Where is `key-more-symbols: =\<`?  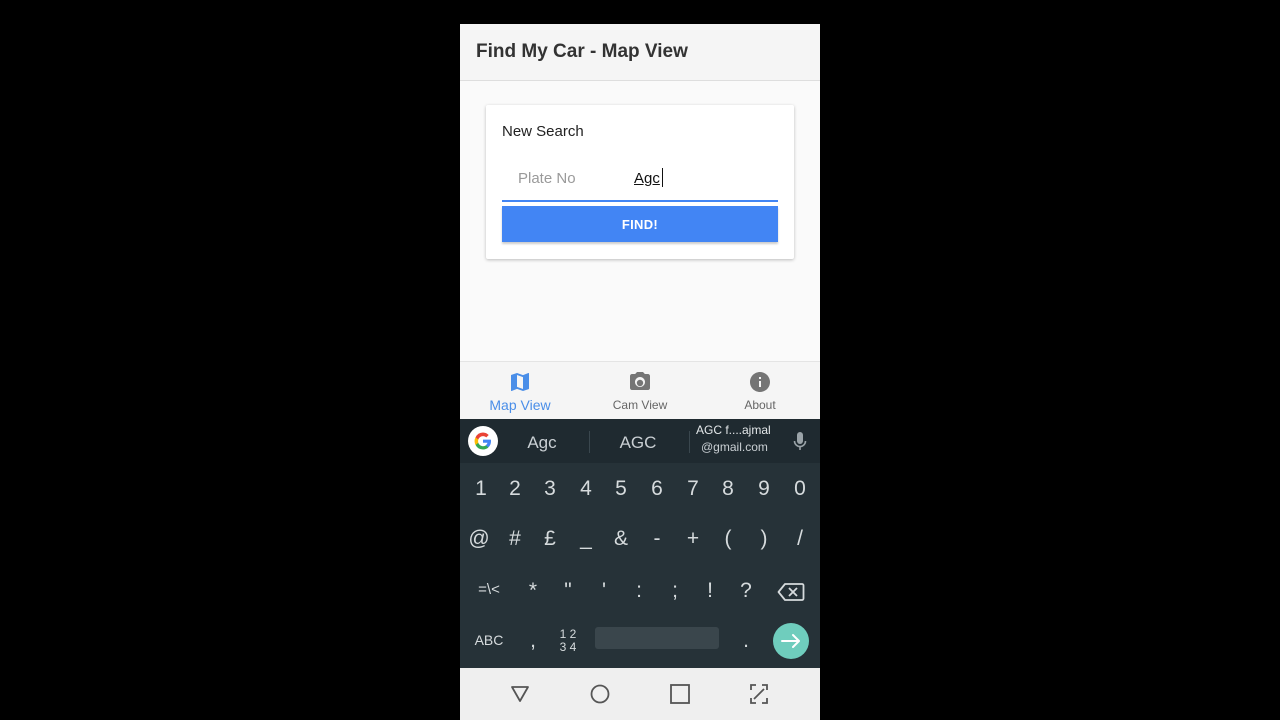 key-more-symbols: =\< is located at coordinates (489, 589).